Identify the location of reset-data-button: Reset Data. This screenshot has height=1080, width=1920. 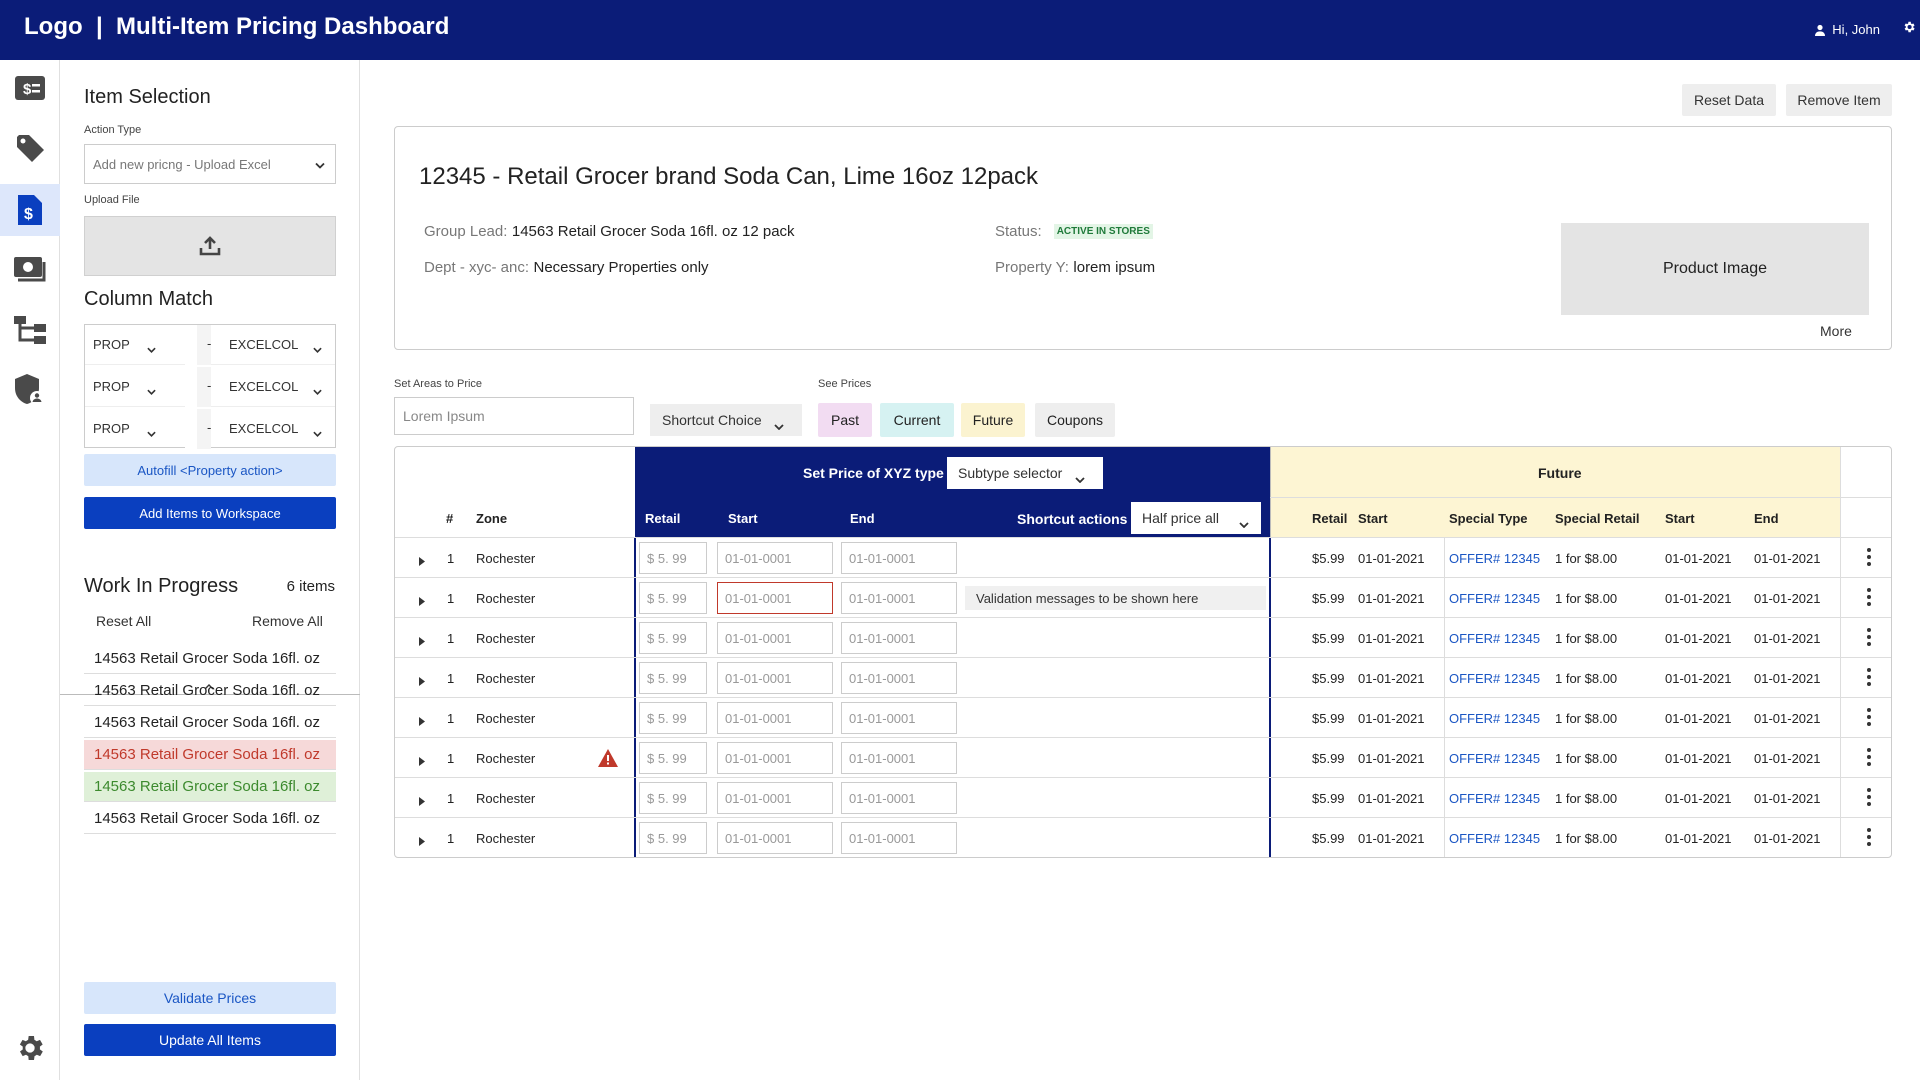
(1729, 100).